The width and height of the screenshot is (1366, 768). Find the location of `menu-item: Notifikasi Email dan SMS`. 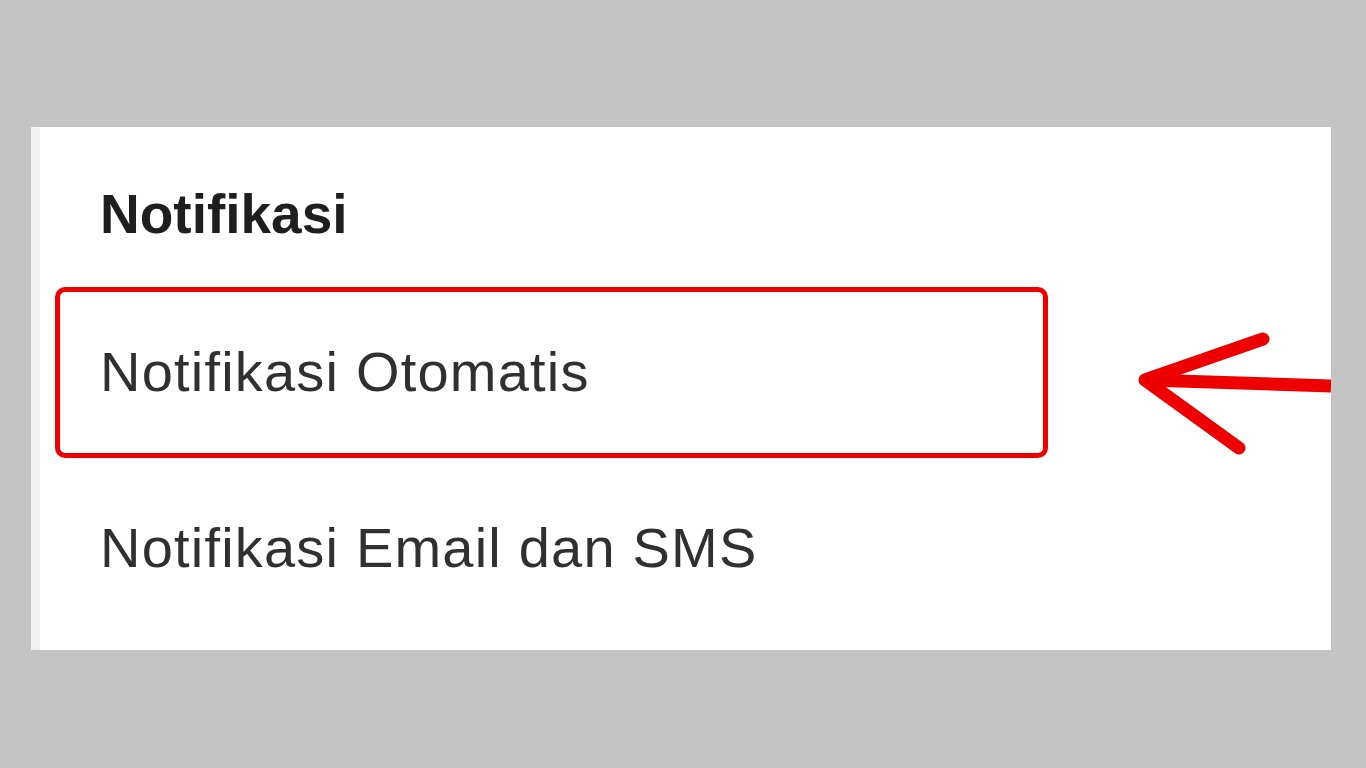

menu-item: Notifikasi Email dan SMS is located at coordinates (429, 547).